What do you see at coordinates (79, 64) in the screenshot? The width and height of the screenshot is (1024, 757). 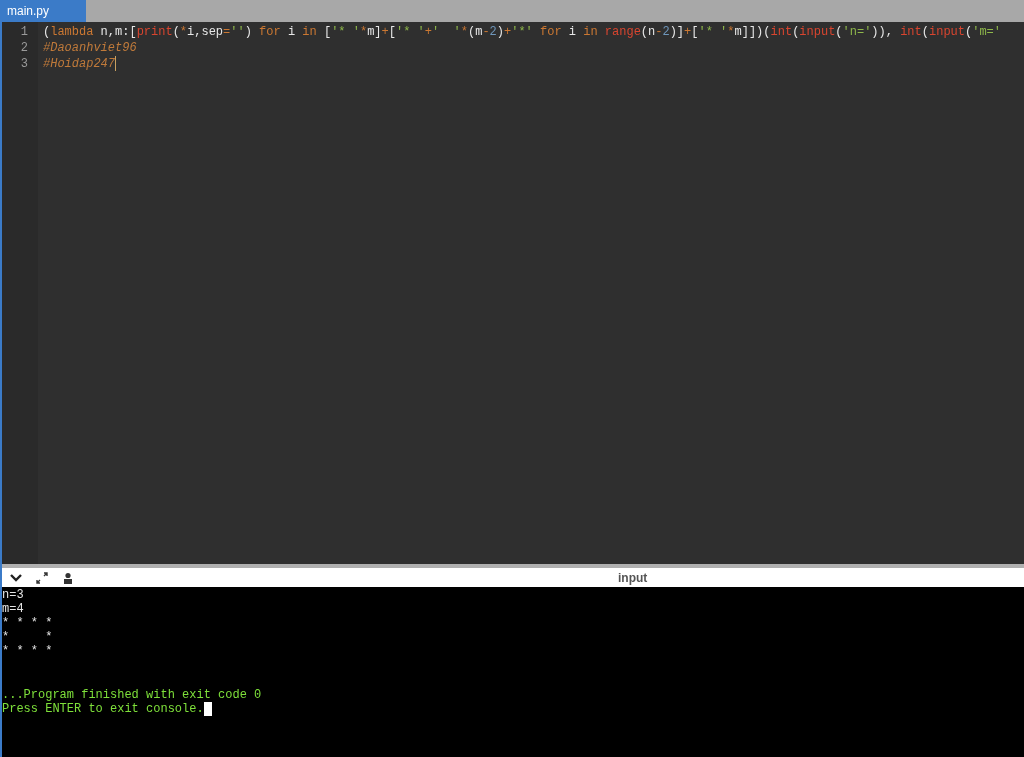 I see `code-line: #Hoidap247` at bounding box center [79, 64].